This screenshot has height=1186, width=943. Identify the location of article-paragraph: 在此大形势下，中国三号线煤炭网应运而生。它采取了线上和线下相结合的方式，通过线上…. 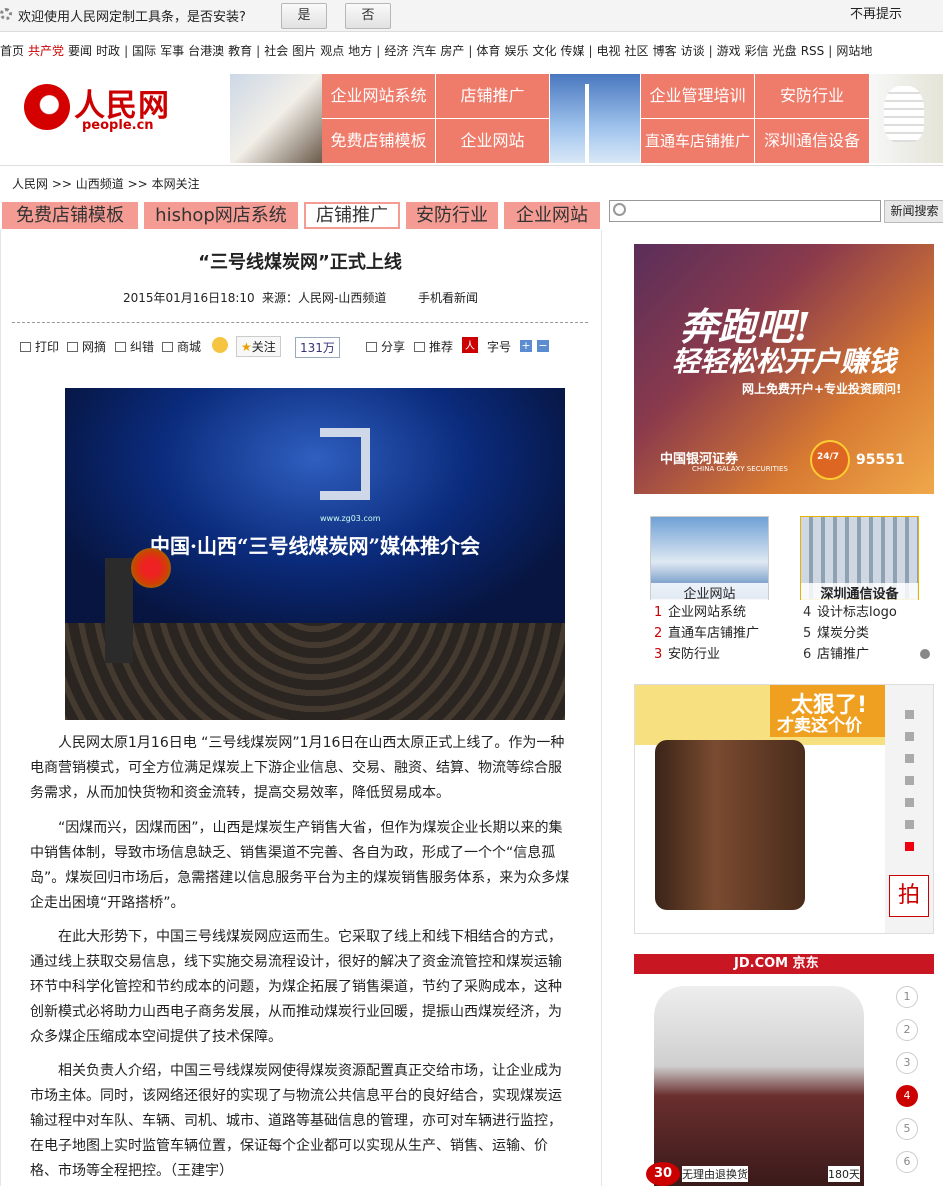
(296, 987).